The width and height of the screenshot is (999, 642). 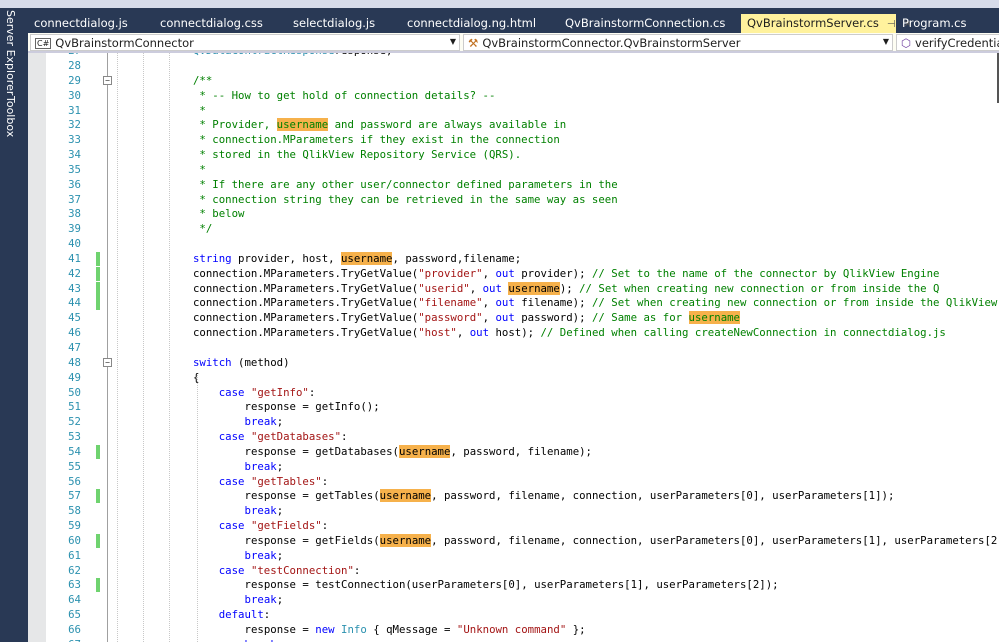 I want to click on line-number: 38, so click(x=74, y=214).